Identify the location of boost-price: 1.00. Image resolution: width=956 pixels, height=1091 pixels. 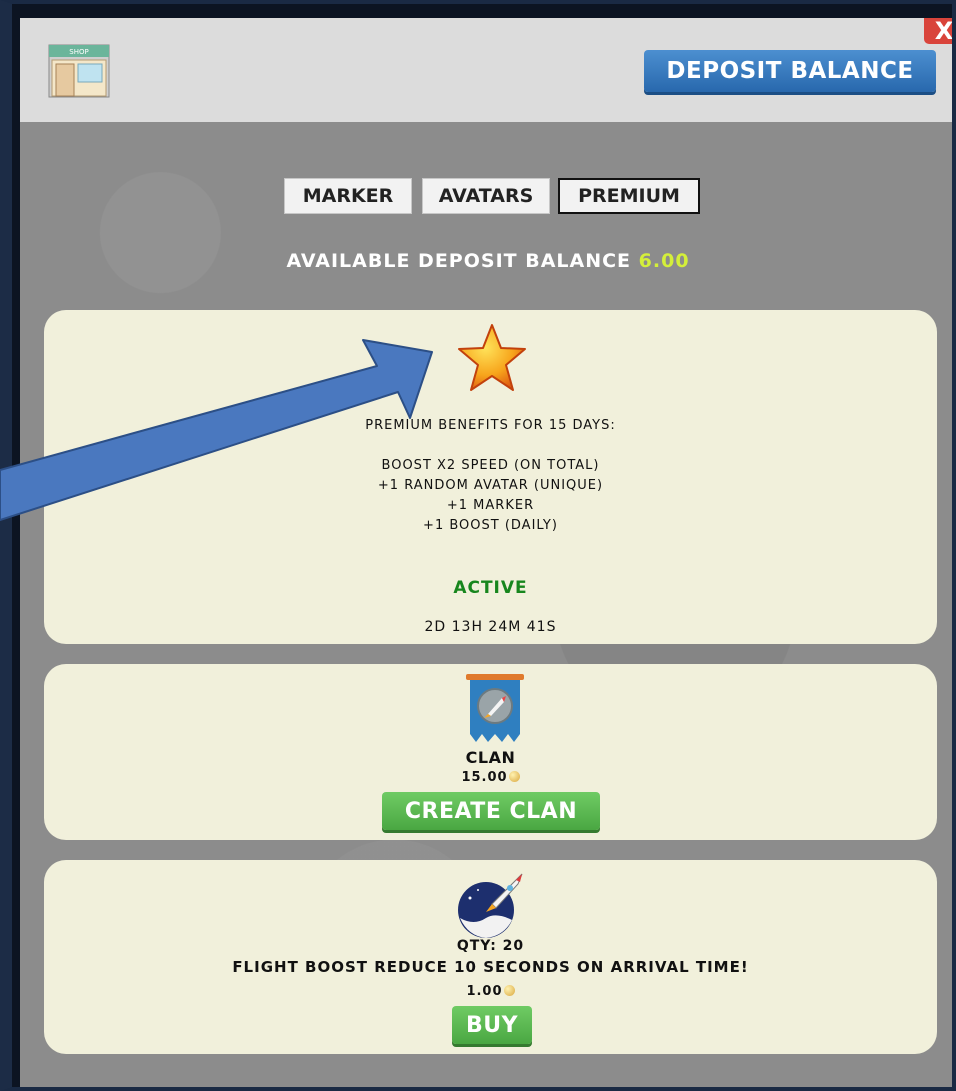
(490, 991).